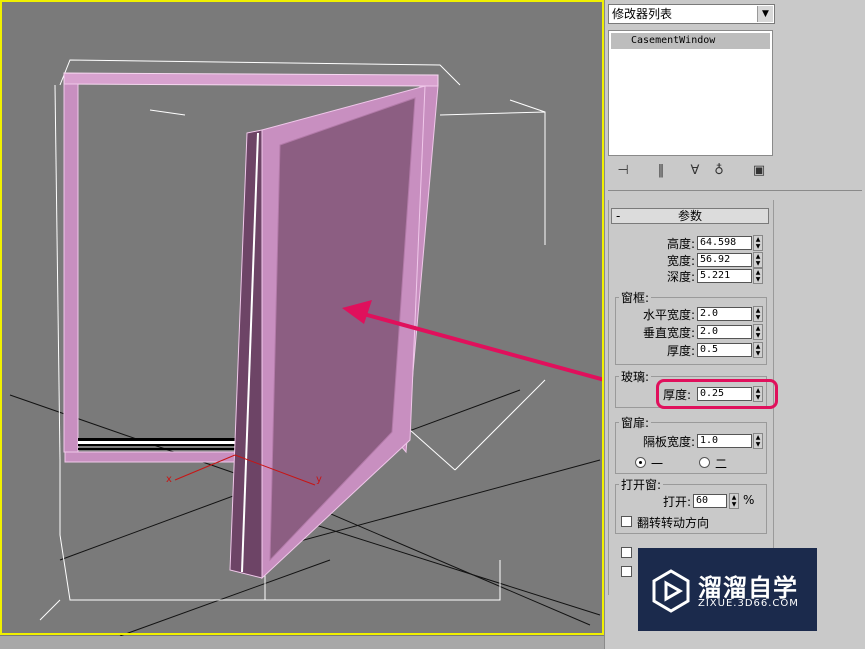  What do you see at coordinates (758, 243) in the screenshot?
I see `height-spinner: ▲ ▼` at bounding box center [758, 243].